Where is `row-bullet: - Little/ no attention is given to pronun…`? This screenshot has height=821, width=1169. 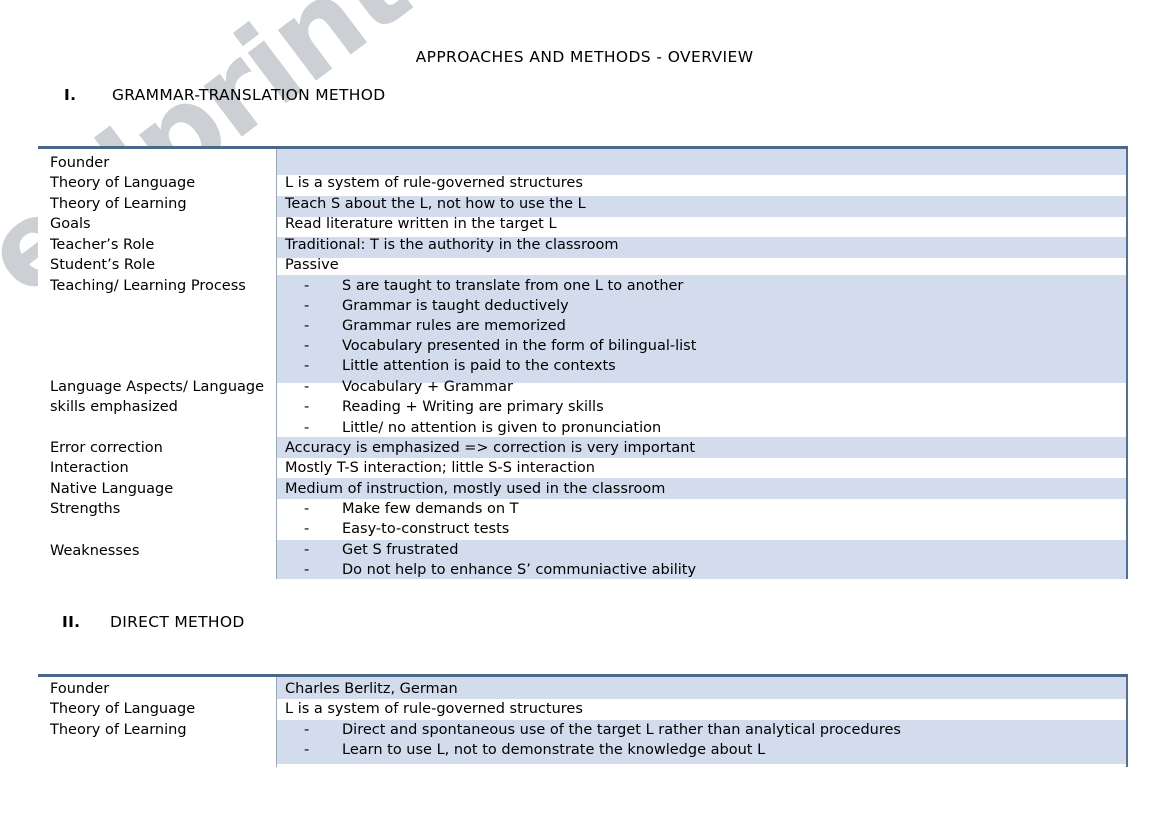 row-bullet: - Little/ no attention is given to pronun… is located at coordinates (482, 428).